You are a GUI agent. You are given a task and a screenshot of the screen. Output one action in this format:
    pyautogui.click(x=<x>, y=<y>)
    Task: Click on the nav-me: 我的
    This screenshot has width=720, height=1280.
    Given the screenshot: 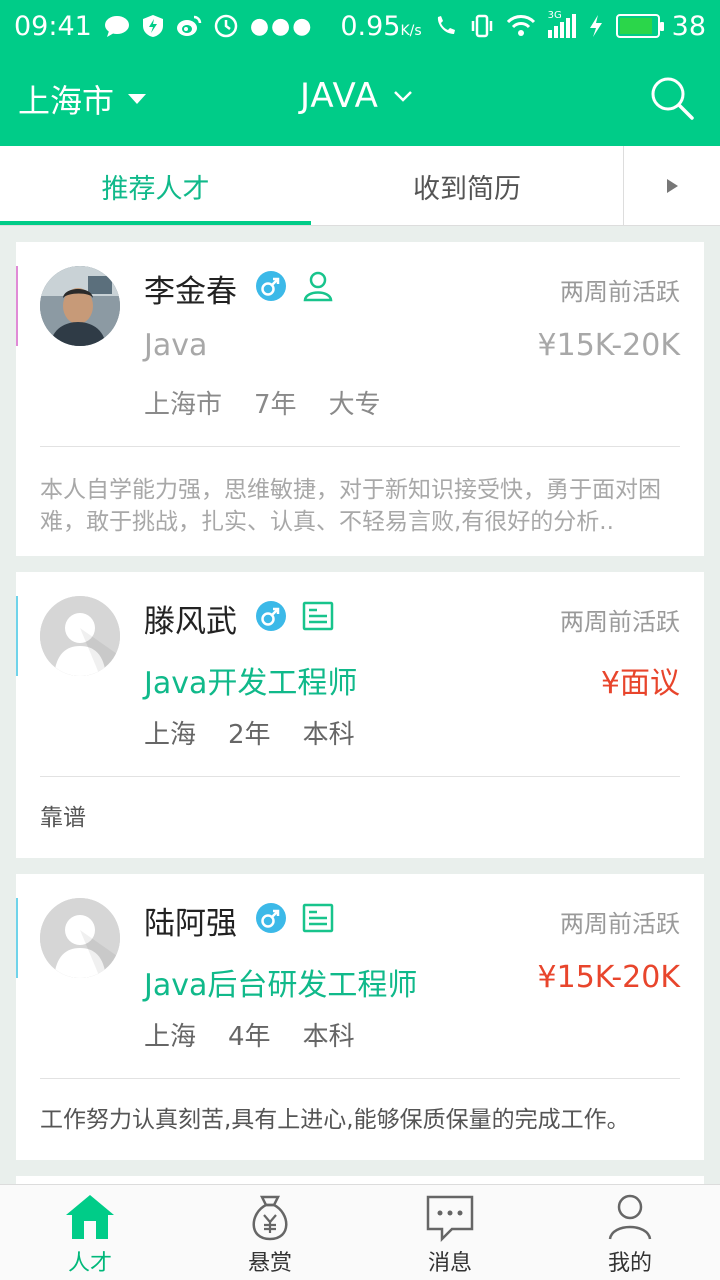 What is the action you would take?
    pyautogui.click(x=630, y=1232)
    